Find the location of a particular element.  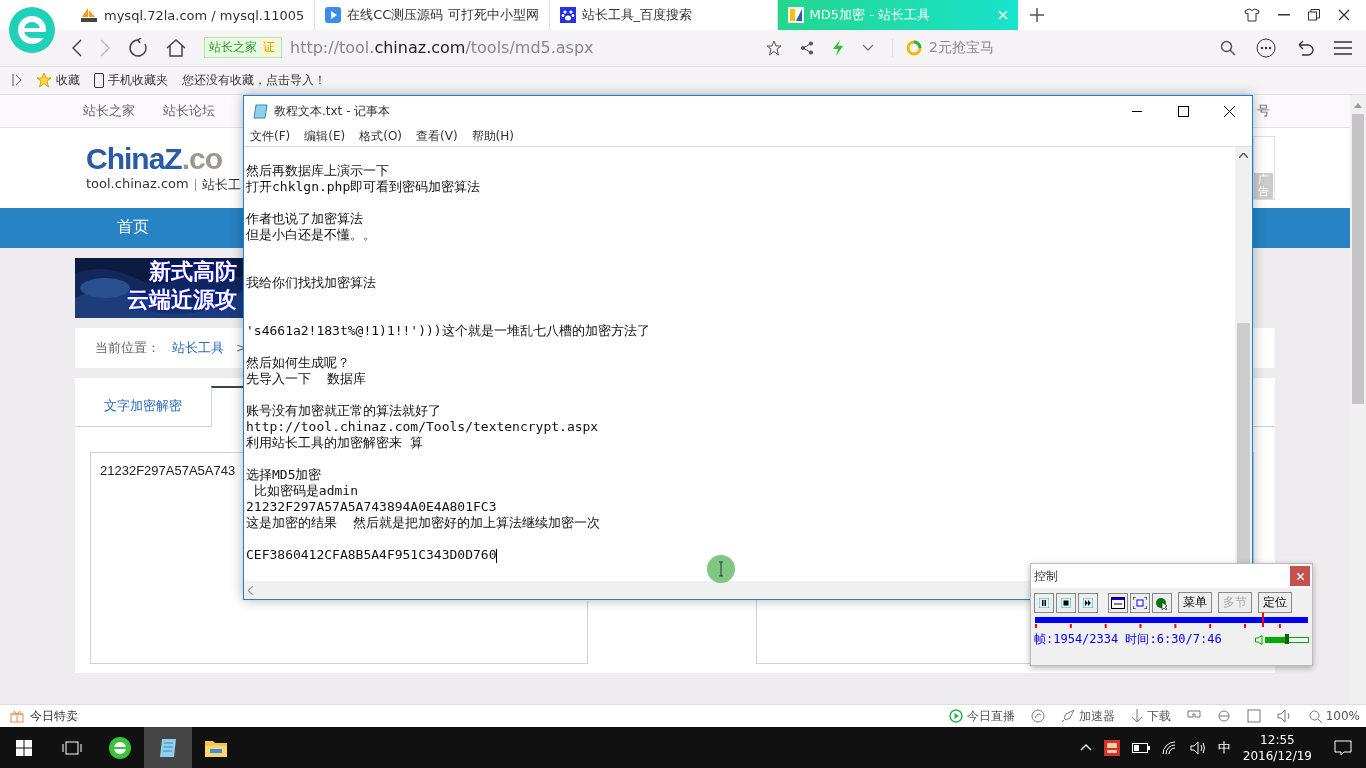

wifi-icon is located at coordinates (1169, 747).